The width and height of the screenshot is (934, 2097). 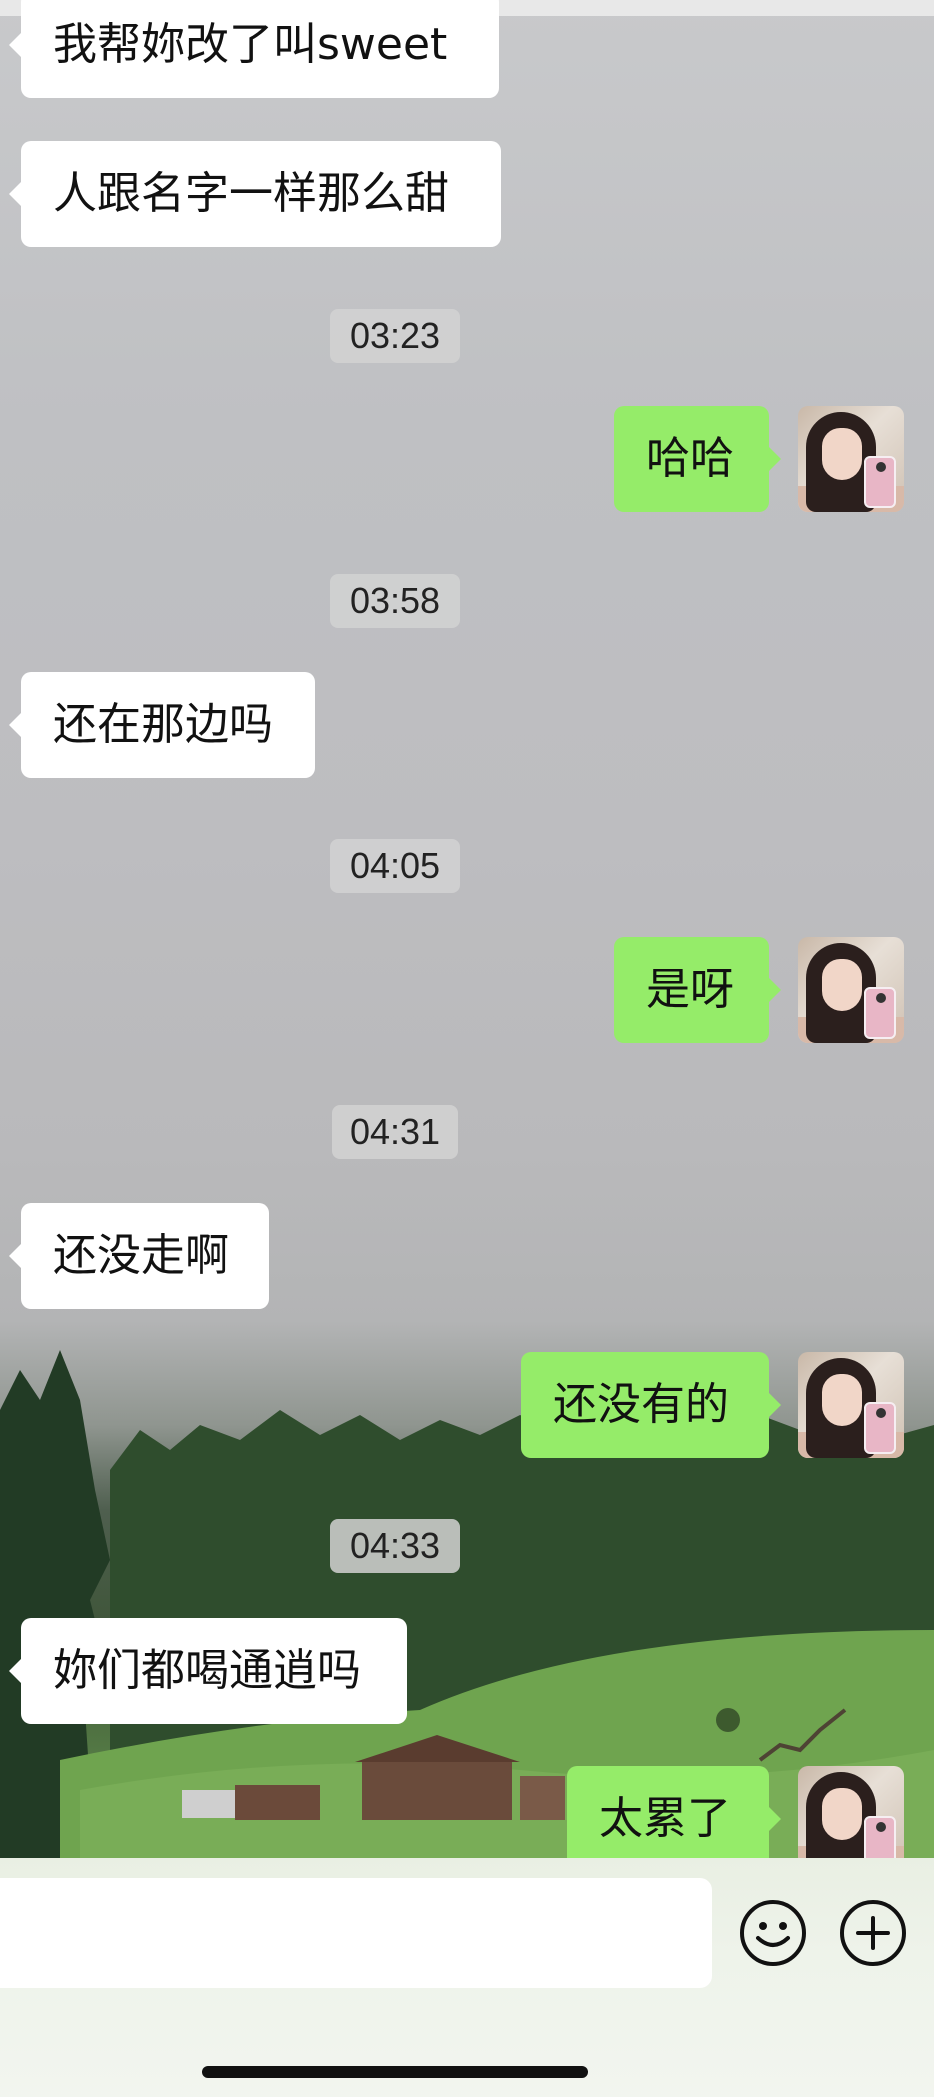 I want to click on message-bubble-outgoing: 是呀, so click(x=697, y=990).